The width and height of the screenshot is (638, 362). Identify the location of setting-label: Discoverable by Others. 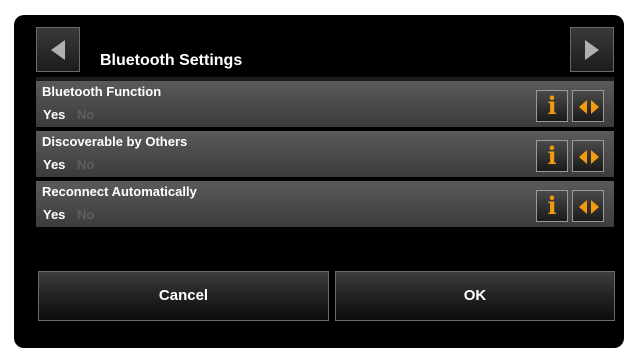
(115, 141).